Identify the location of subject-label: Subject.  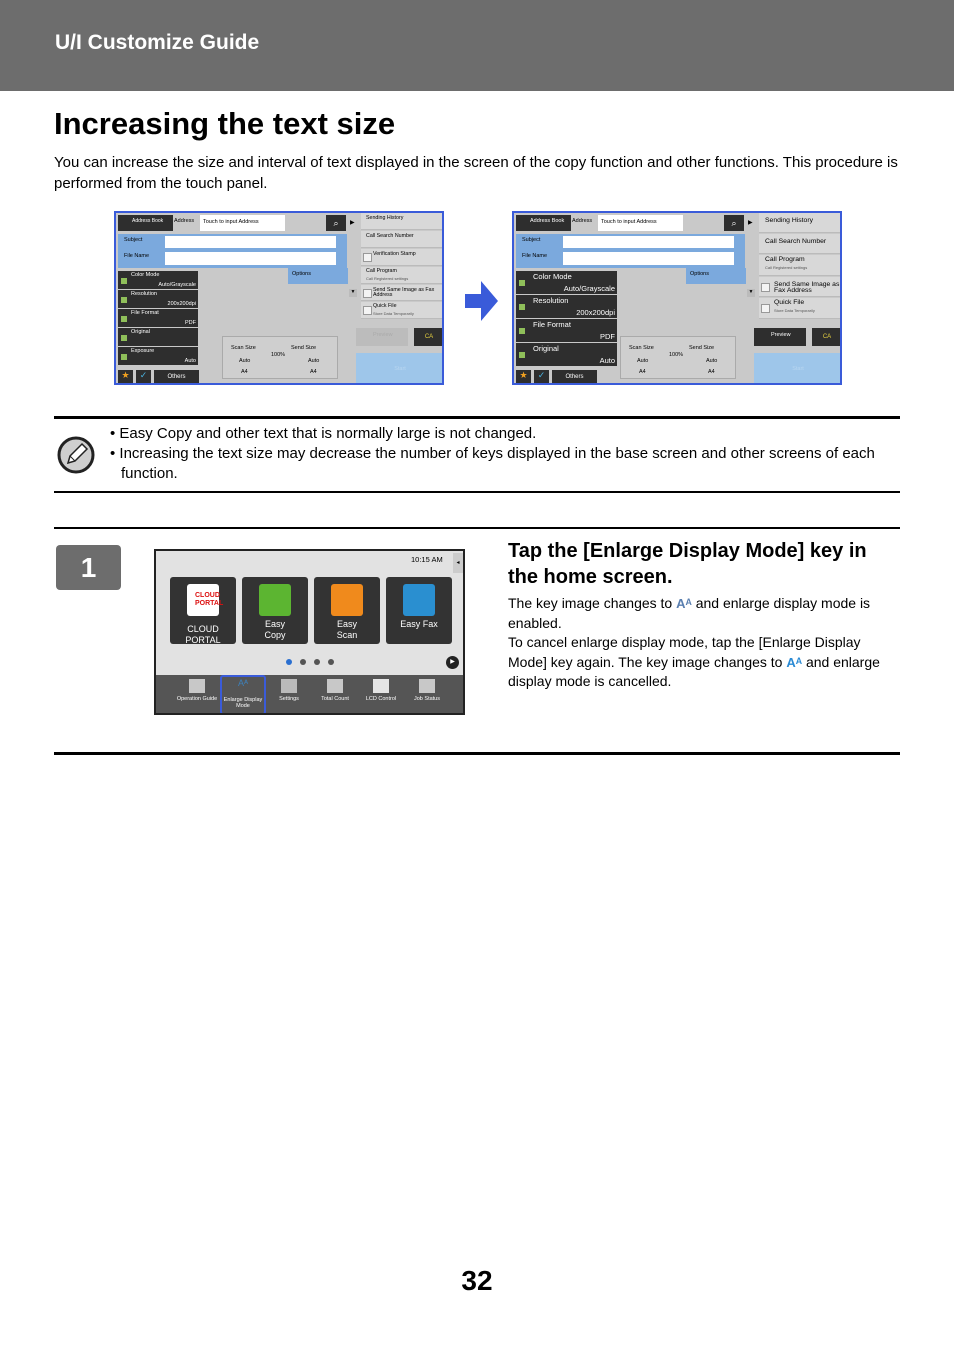
(133, 240).